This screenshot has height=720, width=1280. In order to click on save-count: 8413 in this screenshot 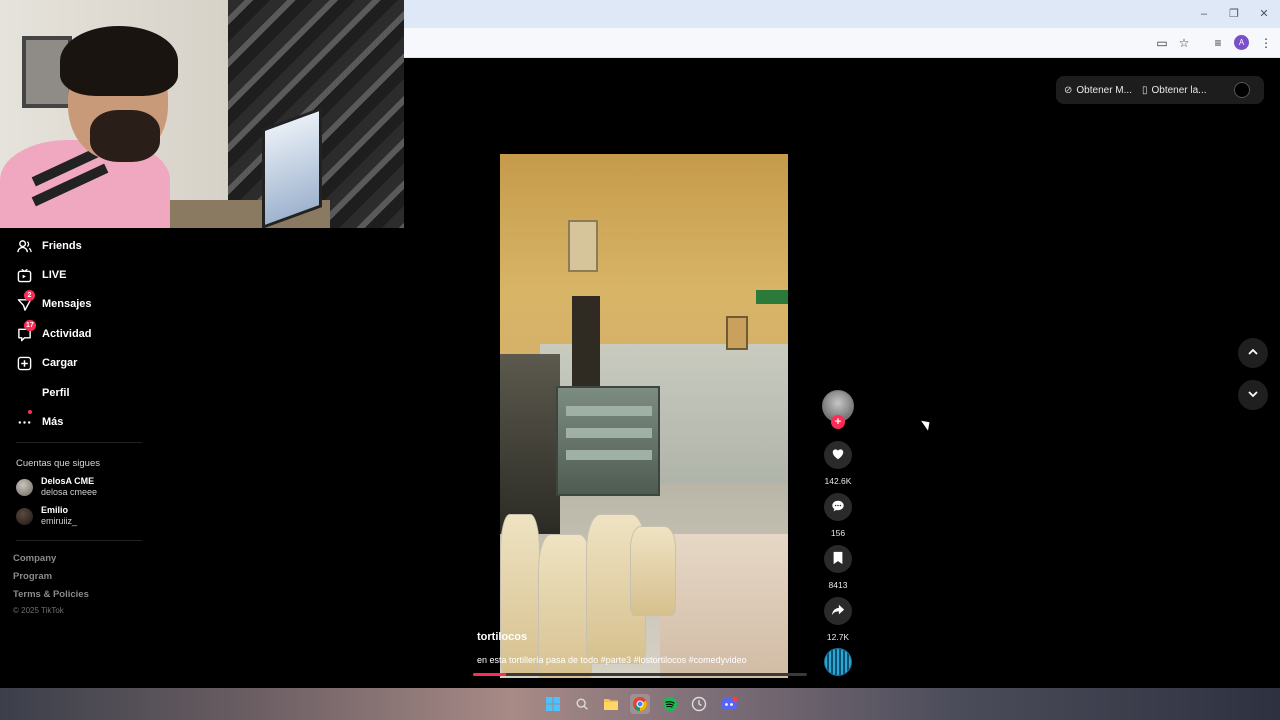, I will do `click(838, 585)`.